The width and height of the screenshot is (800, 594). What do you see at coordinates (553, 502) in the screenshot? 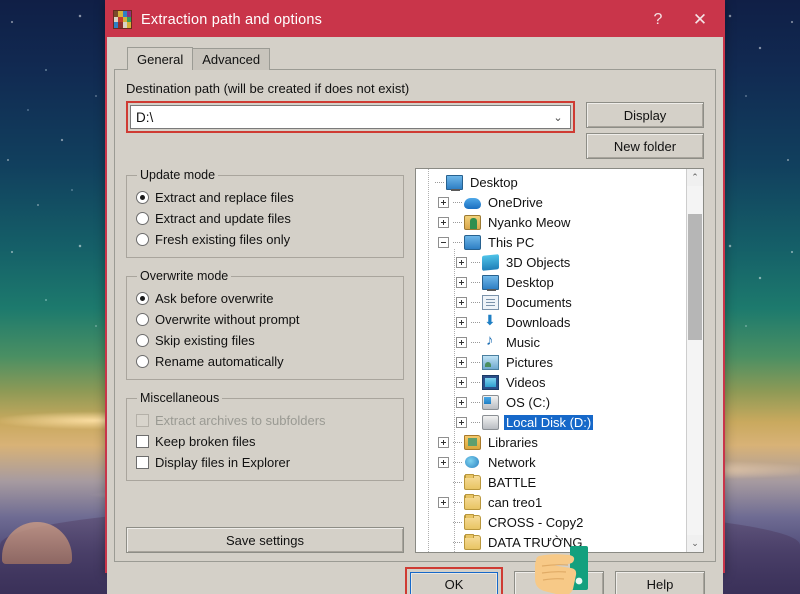
I see `tree-item-can-treo1: can treo1` at bounding box center [553, 502].